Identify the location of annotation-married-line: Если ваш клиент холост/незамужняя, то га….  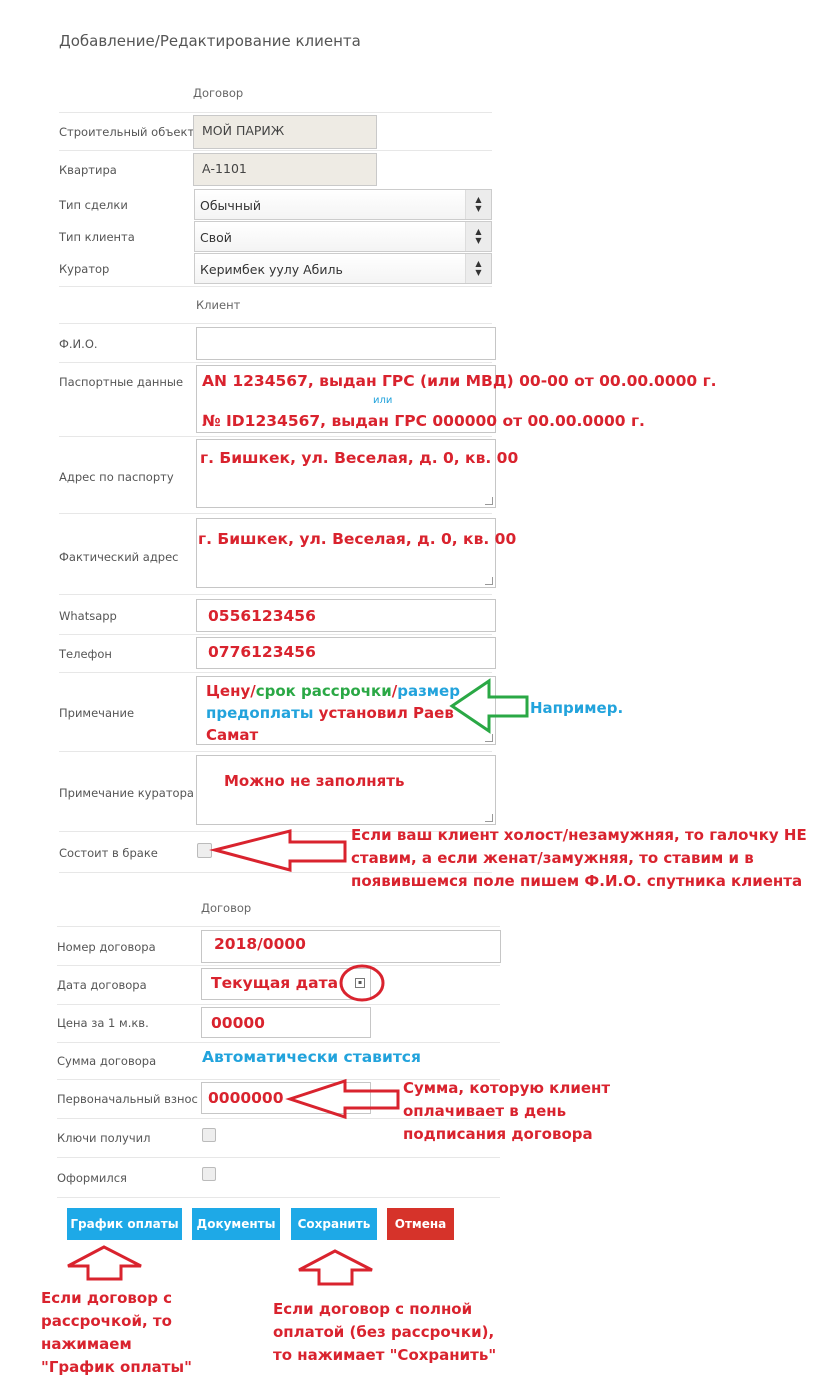
(579, 835).